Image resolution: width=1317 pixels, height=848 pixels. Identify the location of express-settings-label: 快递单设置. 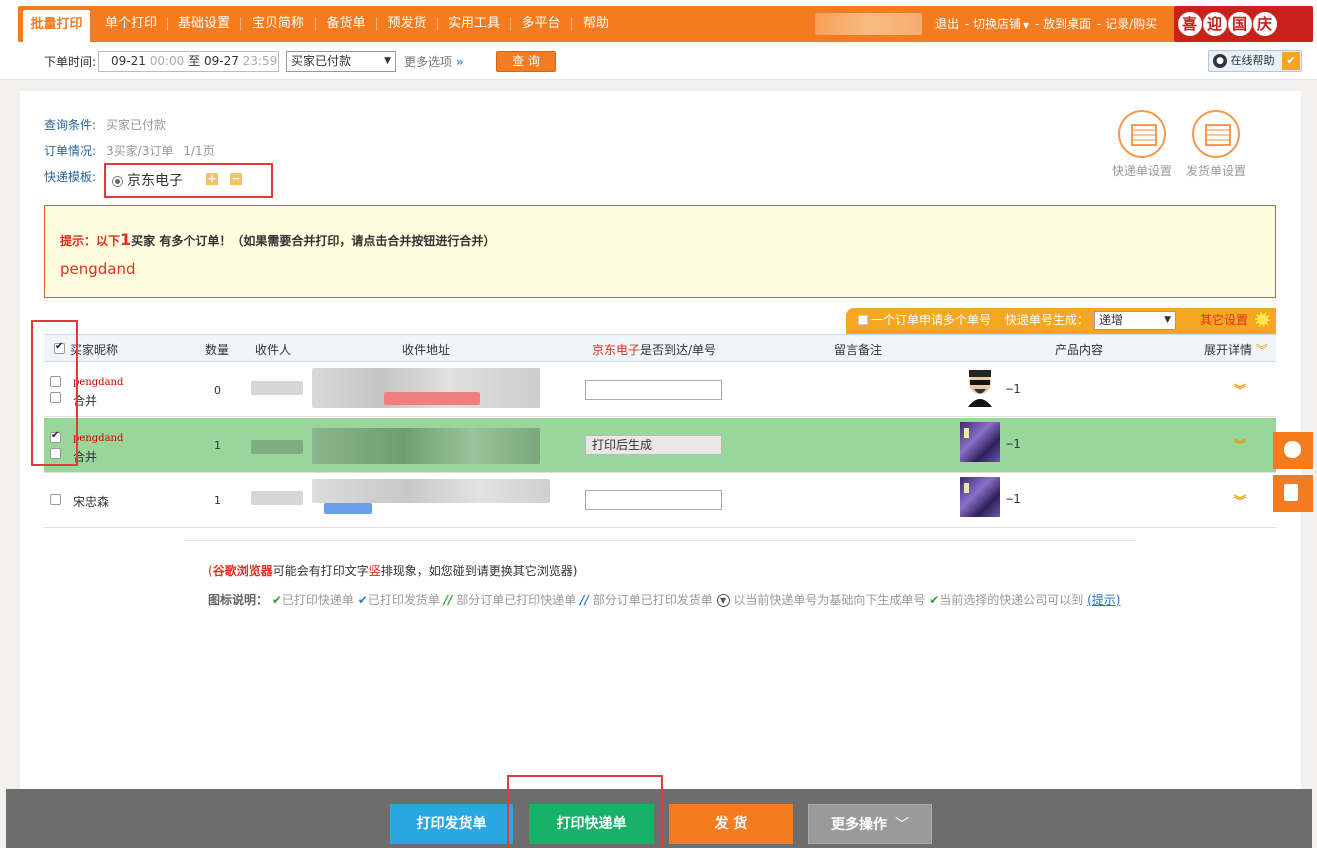
(1141, 171).